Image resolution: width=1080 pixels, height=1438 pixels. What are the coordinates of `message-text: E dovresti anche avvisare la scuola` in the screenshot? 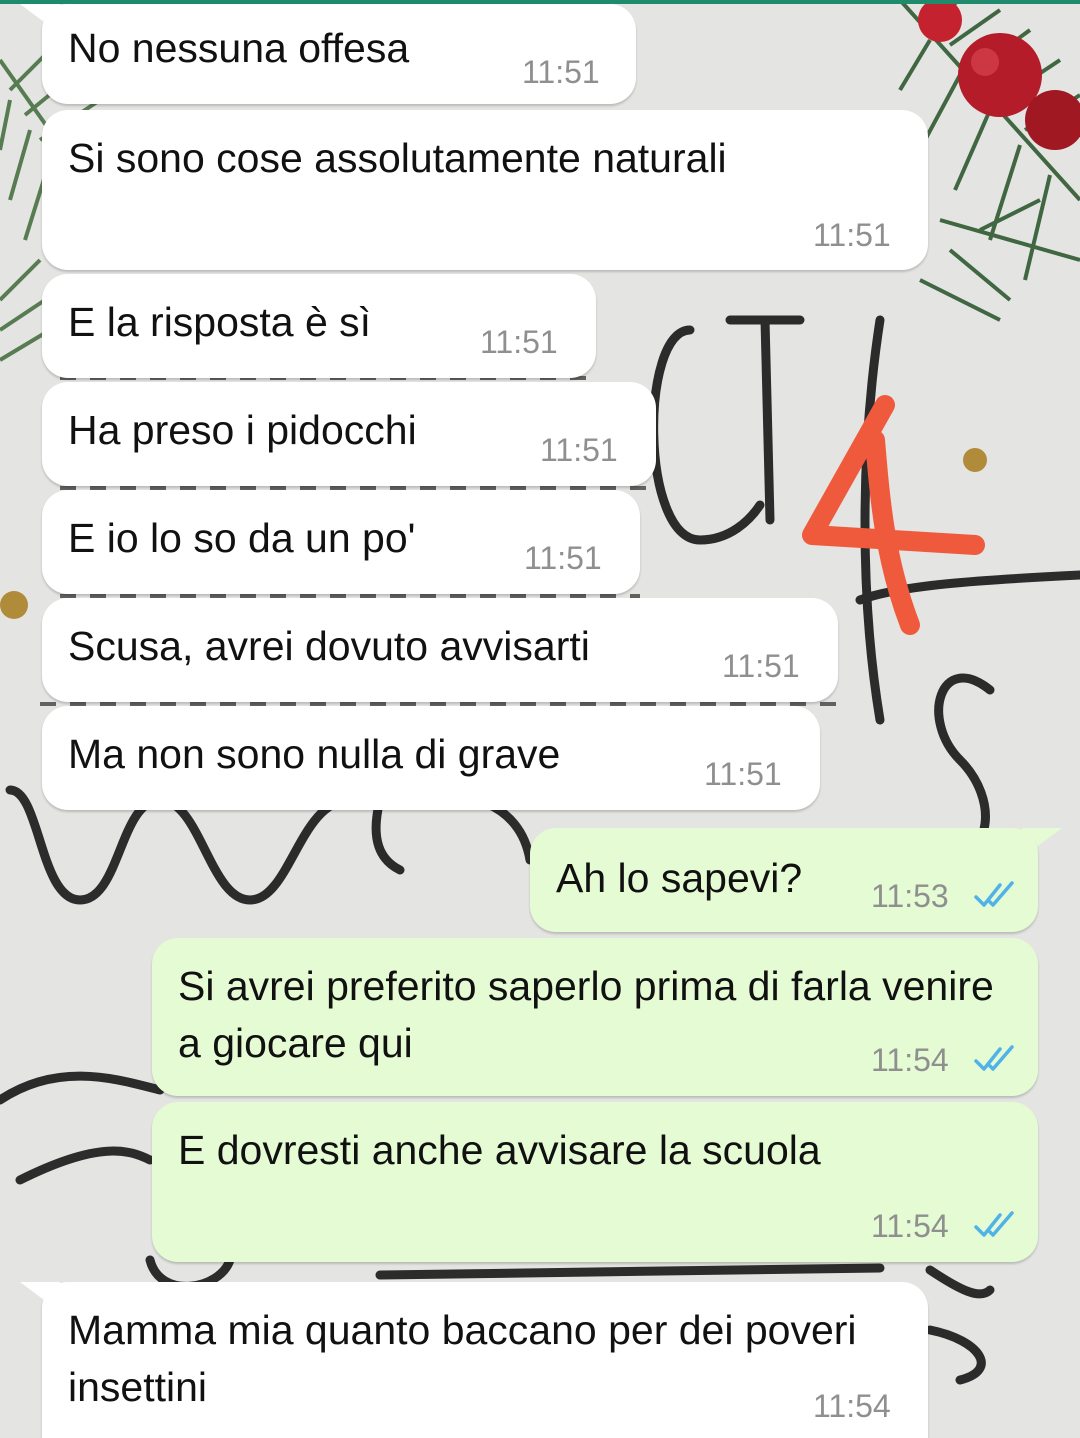 It's located at (499, 1150).